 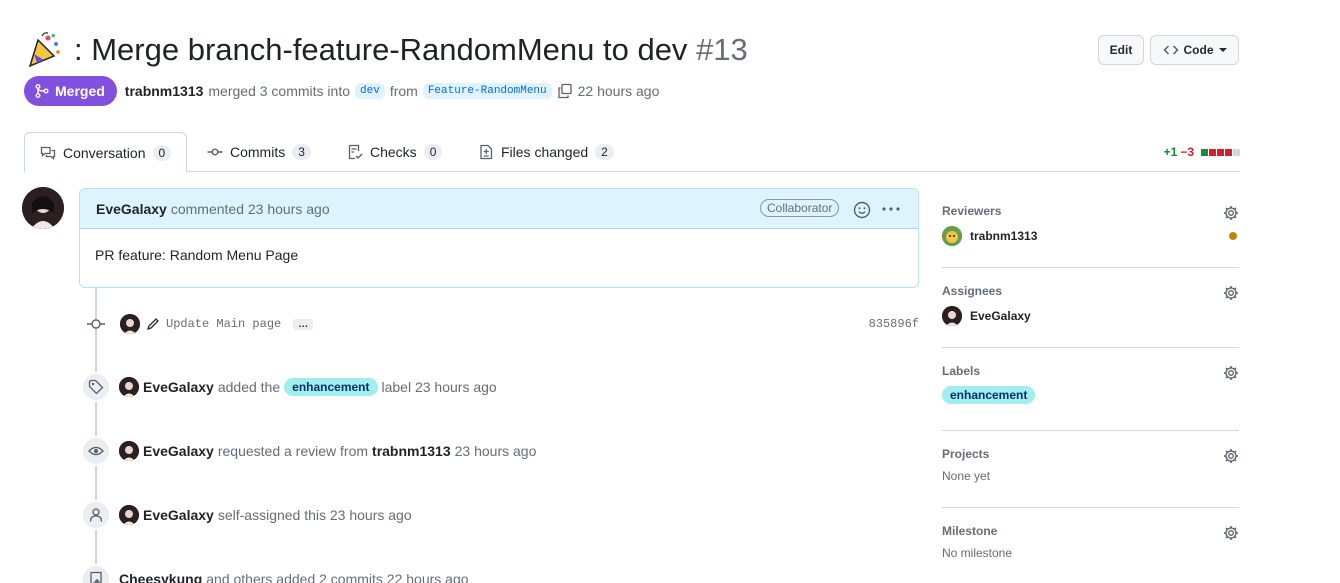 I want to click on eye-icon, so click(x=96, y=451).